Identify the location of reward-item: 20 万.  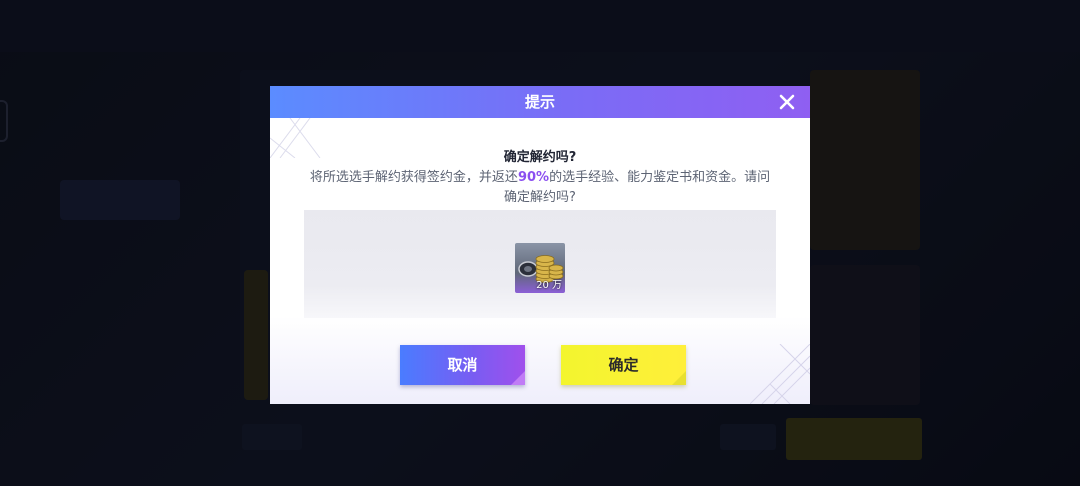
(540, 268).